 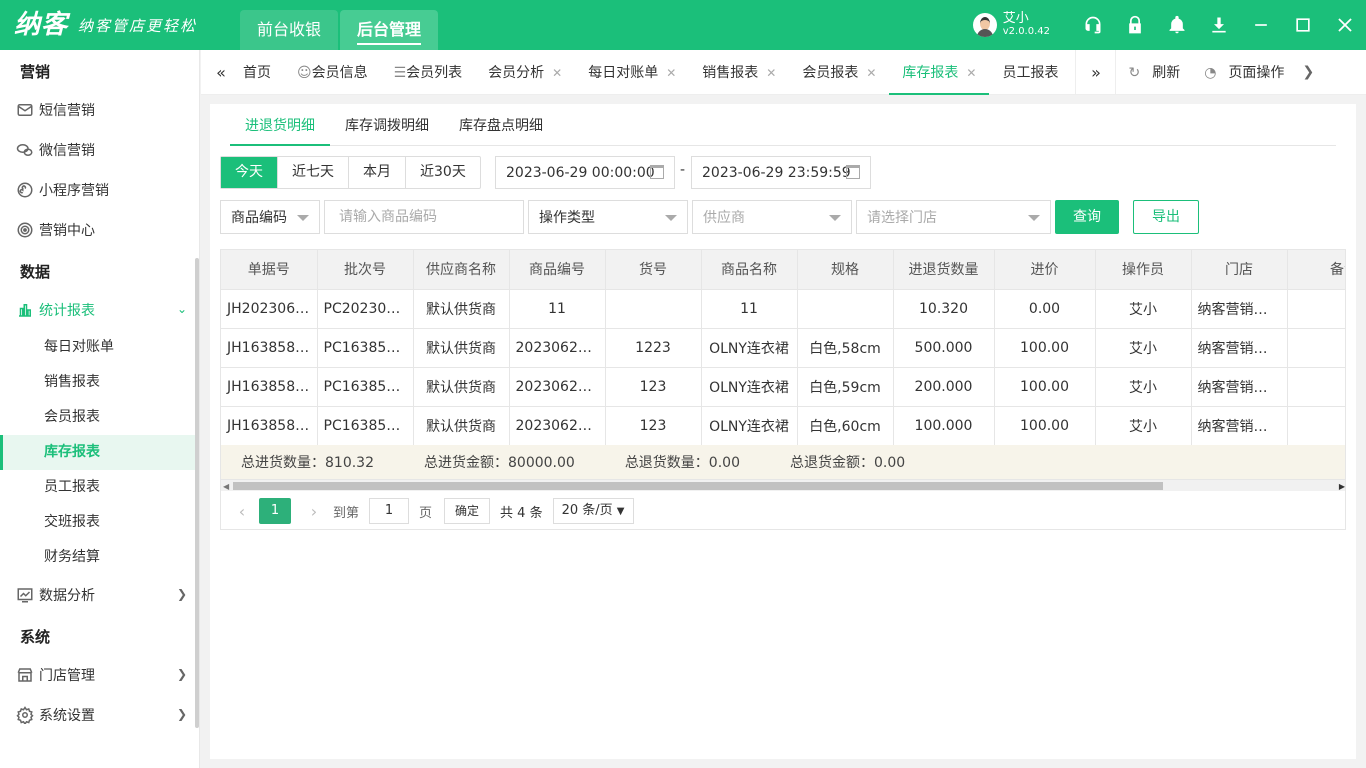 I want to click on prev-page-icon: ‹, so click(x=242, y=511).